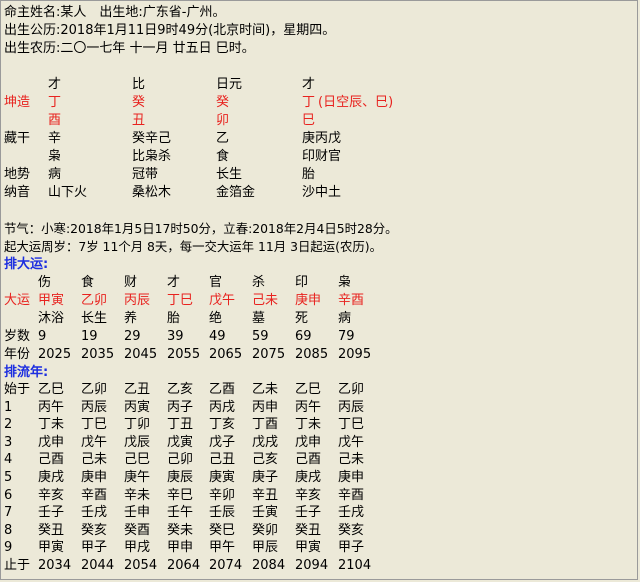 This screenshot has height=582, width=640. Describe the element at coordinates (137, 548) in the screenshot. I see `liunian-cell: 甲戌` at that location.